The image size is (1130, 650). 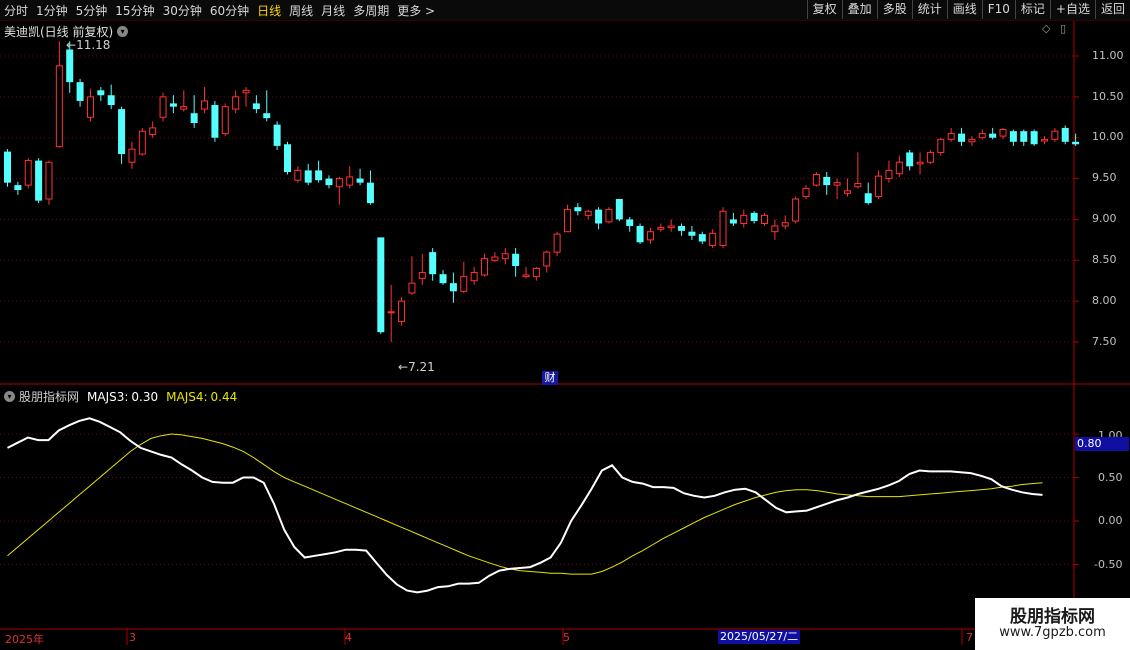 I want to click on tool-button-8: 返回, so click(x=1112, y=9).